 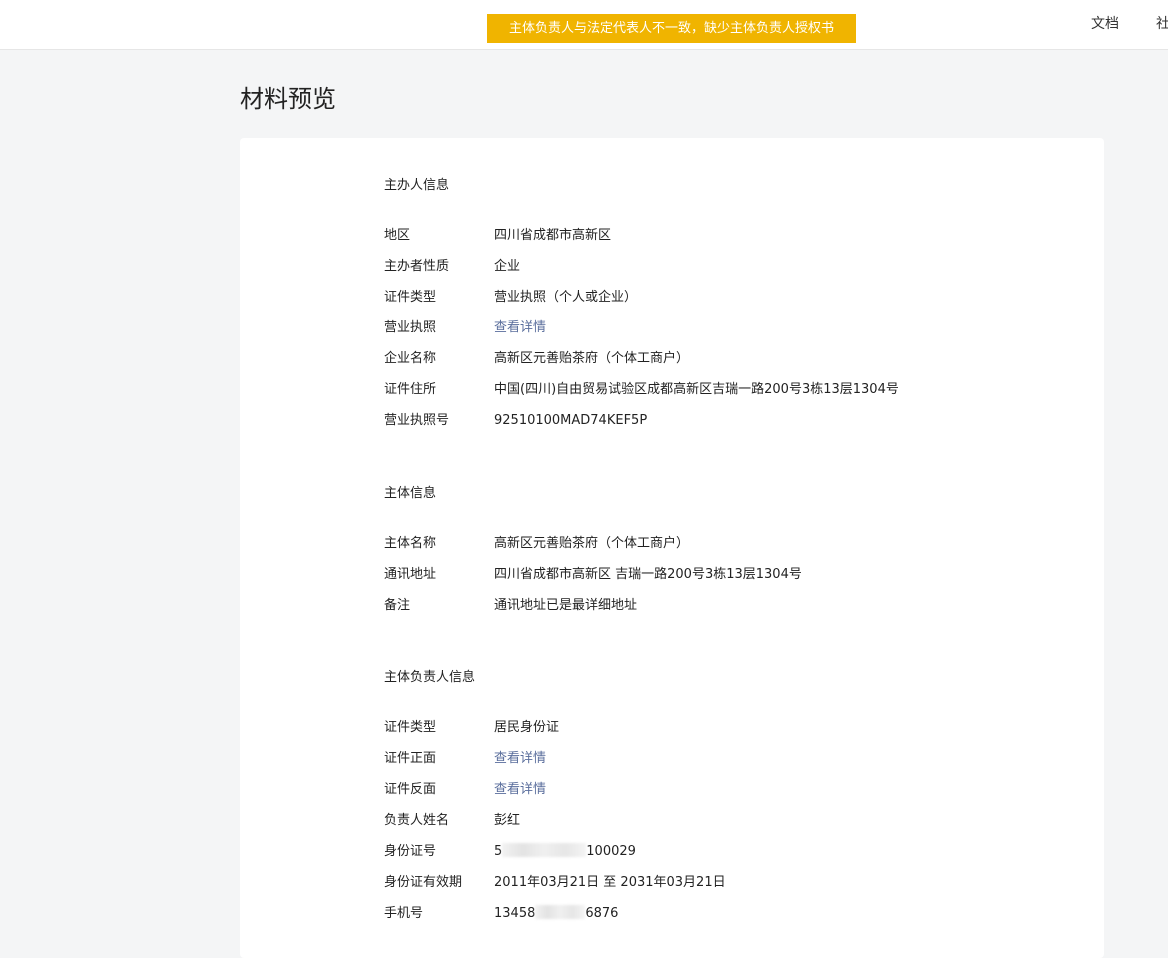 What do you see at coordinates (417, 820) in the screenshot?
I see `row-label: 负责人姓名` at bounding box center [417, 820].